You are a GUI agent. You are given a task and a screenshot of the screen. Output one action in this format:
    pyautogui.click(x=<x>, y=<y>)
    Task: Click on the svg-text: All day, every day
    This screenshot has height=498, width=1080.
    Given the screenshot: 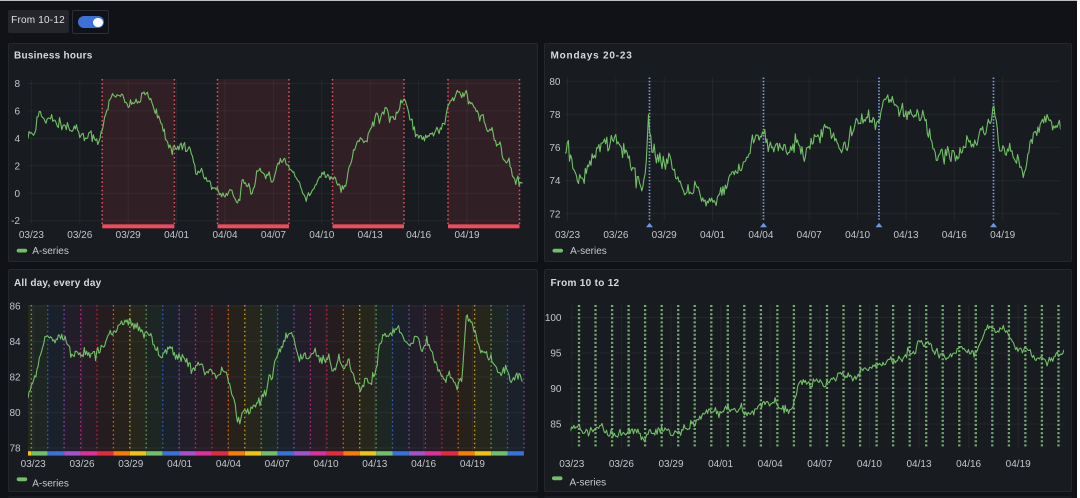 What is the action you would take?
    pyautogui.click(x=58, y=283)
    